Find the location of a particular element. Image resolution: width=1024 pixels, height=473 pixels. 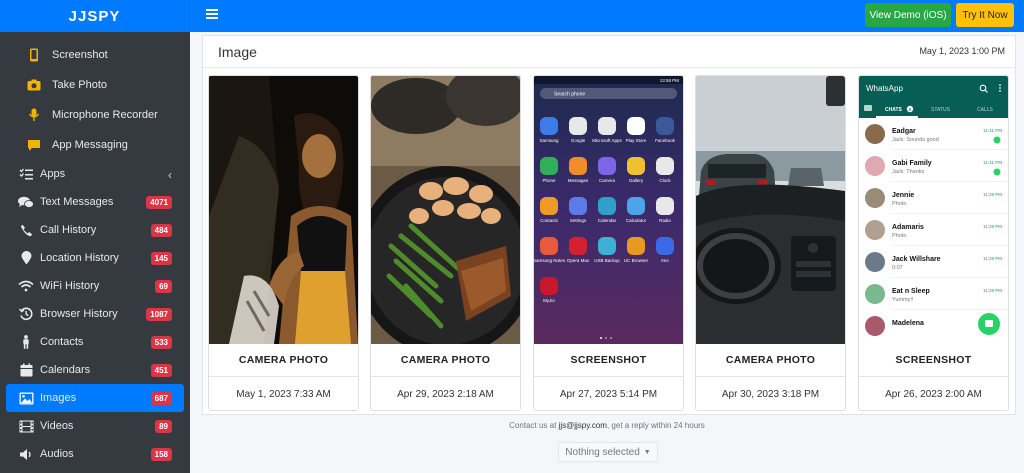

image-tile: CAMERA PHOTO May 1, 2023 7:33 AM is located at coordinates (283, 243).